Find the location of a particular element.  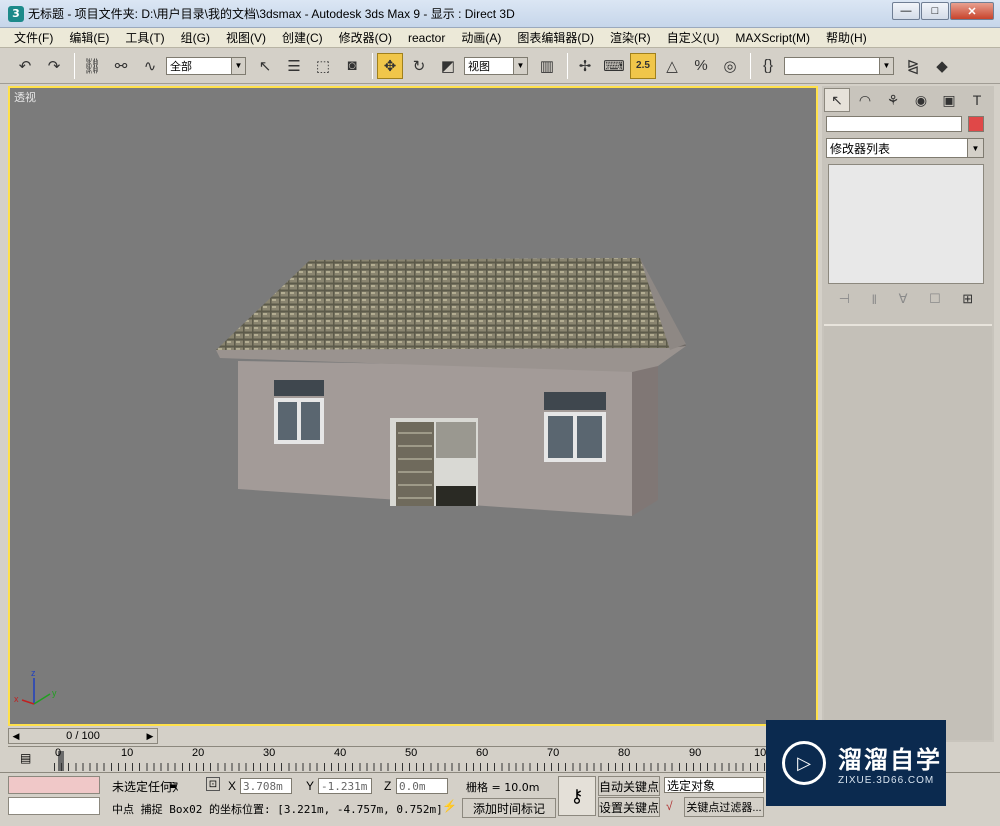

undo-icon: ↶ is located at coordinates (25, 66).